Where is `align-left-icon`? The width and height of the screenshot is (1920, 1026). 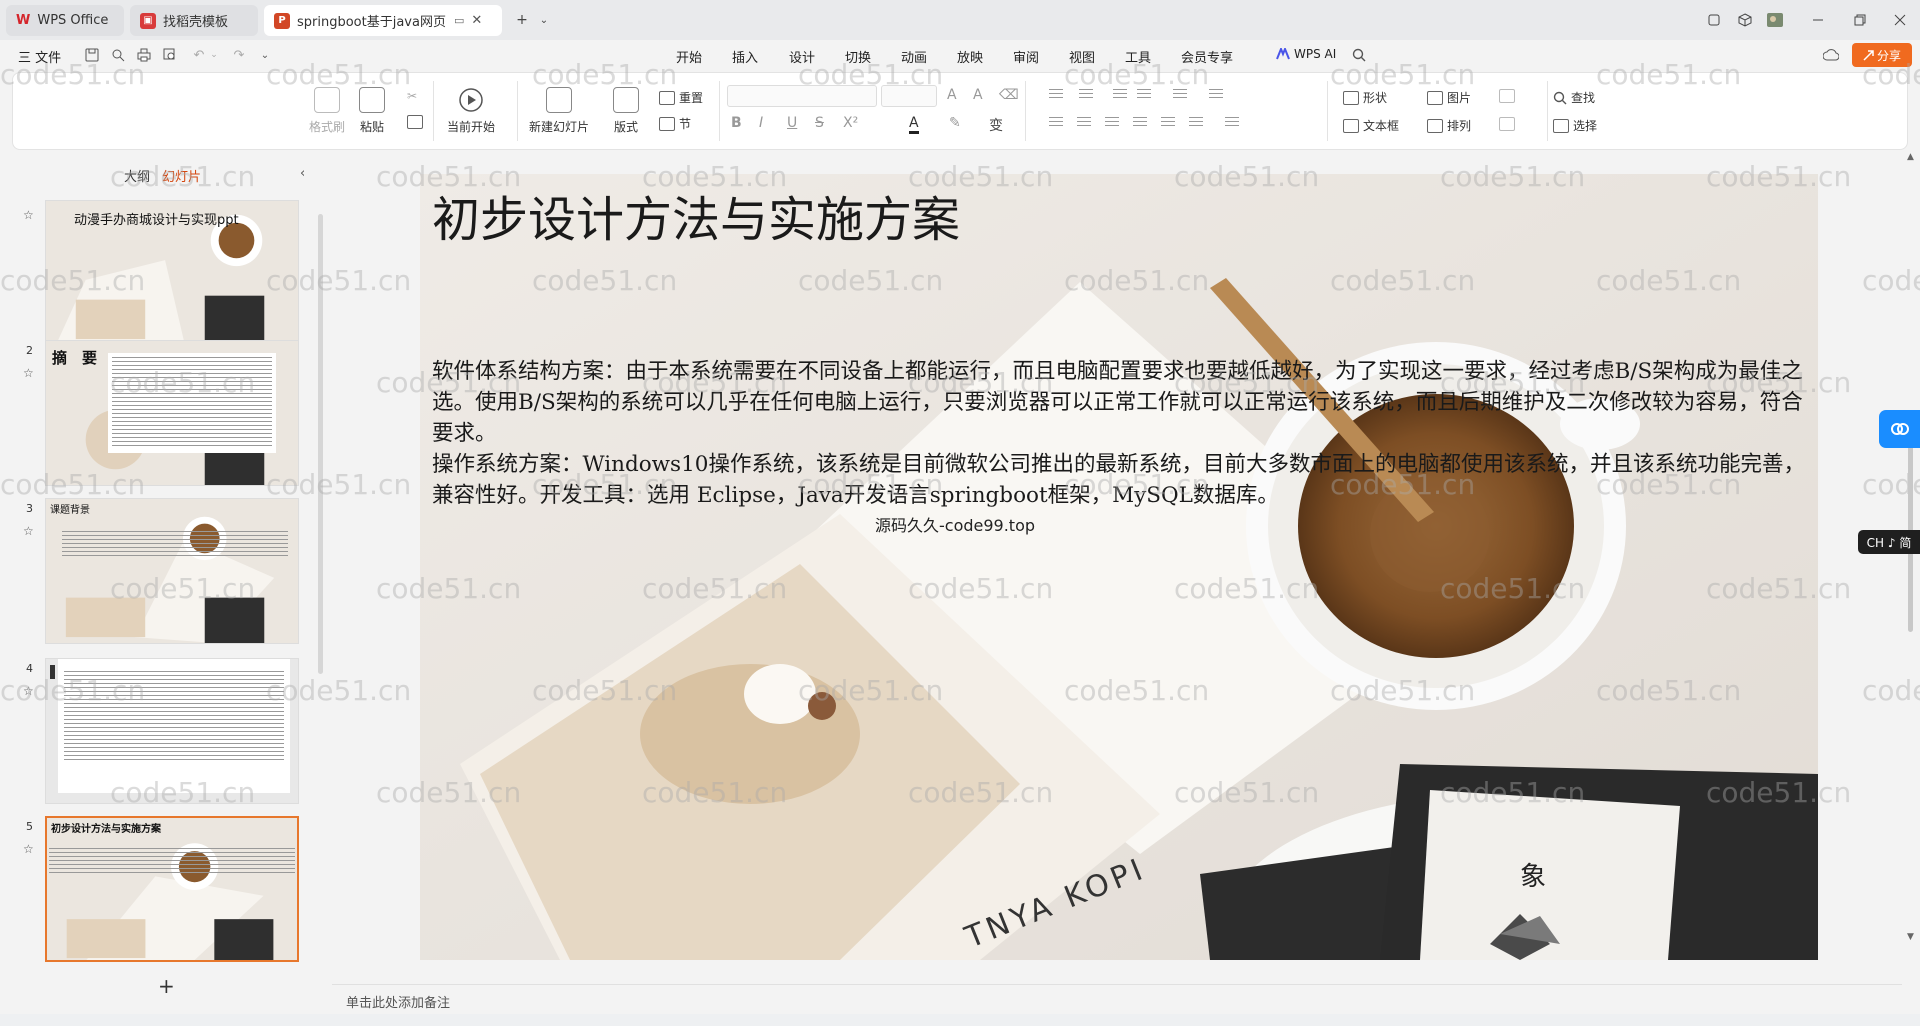
align-left-icon is located at coordinates (1056, 123).